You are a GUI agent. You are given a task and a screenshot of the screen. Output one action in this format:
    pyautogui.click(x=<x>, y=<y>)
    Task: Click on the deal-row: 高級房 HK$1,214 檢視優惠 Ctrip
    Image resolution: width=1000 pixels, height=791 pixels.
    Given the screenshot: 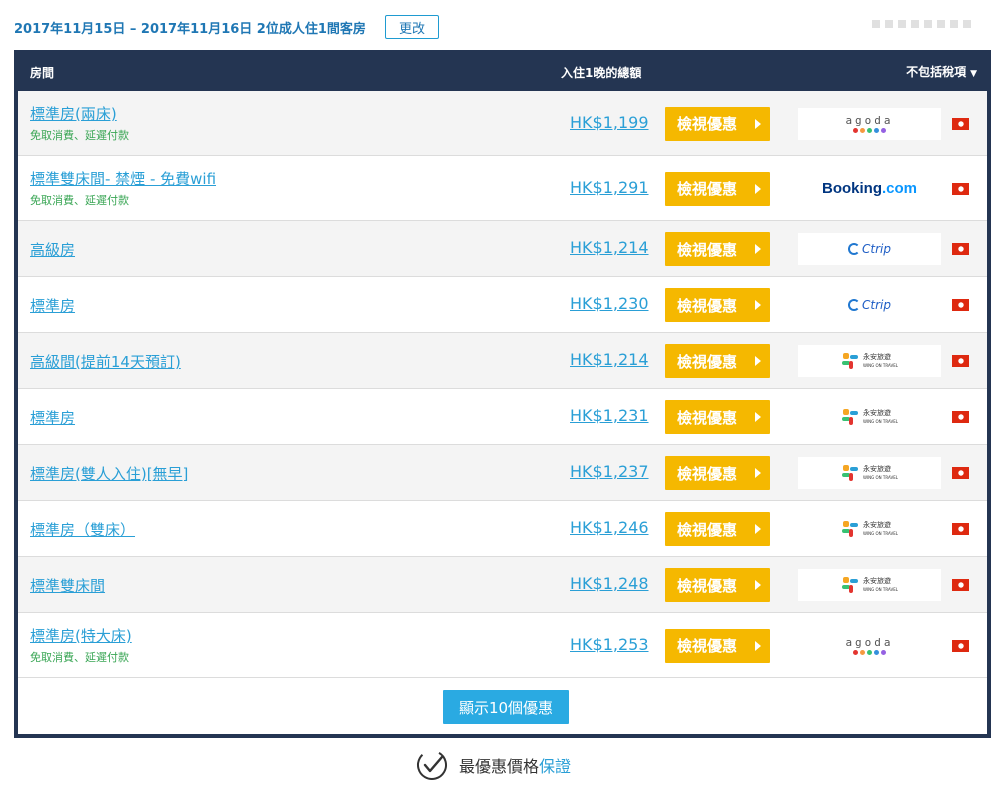 What is the action you would take?
    pyautogui.click(x=502, y=249)
    